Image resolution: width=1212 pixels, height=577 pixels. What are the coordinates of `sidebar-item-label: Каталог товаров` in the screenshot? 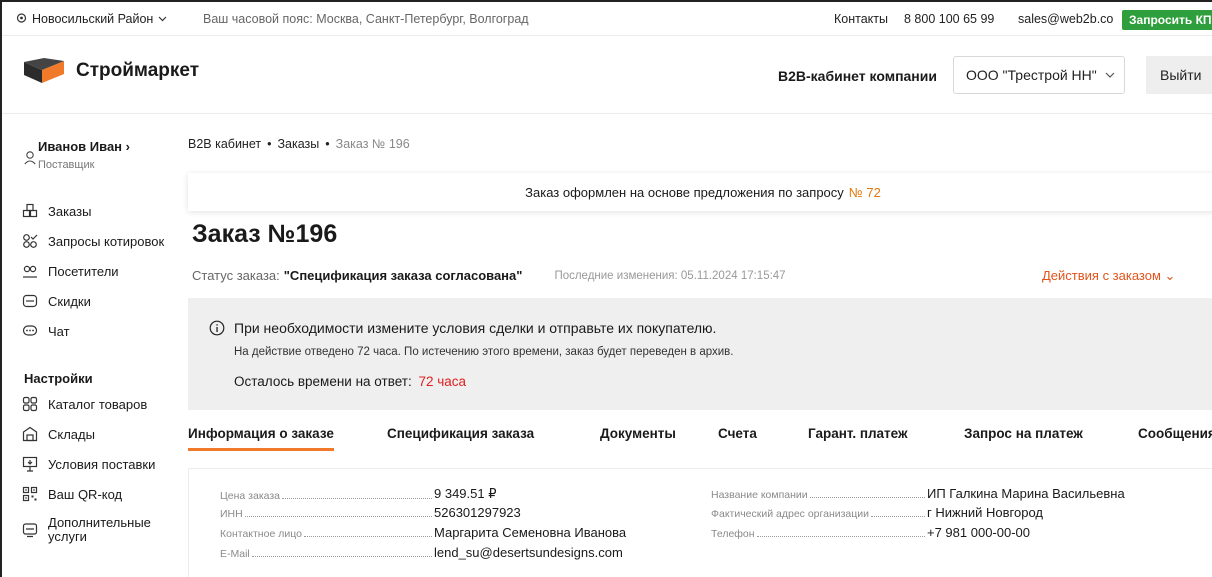 It's located at (98, 404).